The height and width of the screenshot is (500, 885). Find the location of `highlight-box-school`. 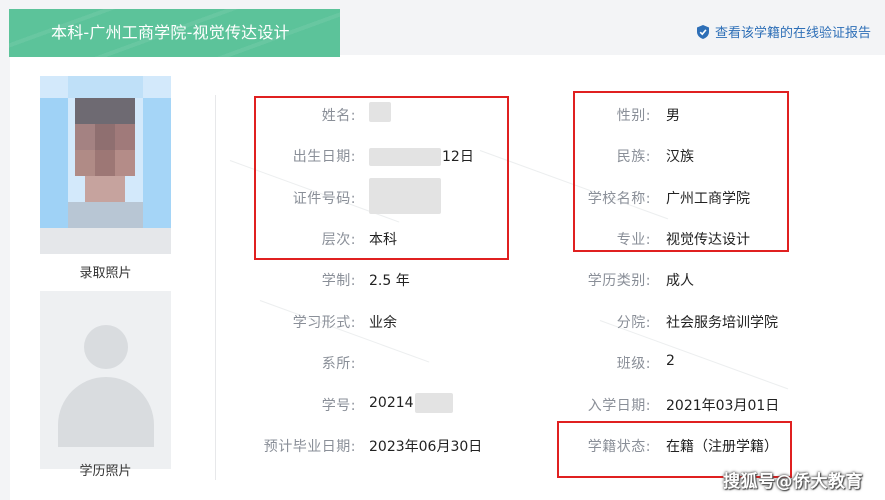

highlight-box-school is located at coordinates (681, 171).